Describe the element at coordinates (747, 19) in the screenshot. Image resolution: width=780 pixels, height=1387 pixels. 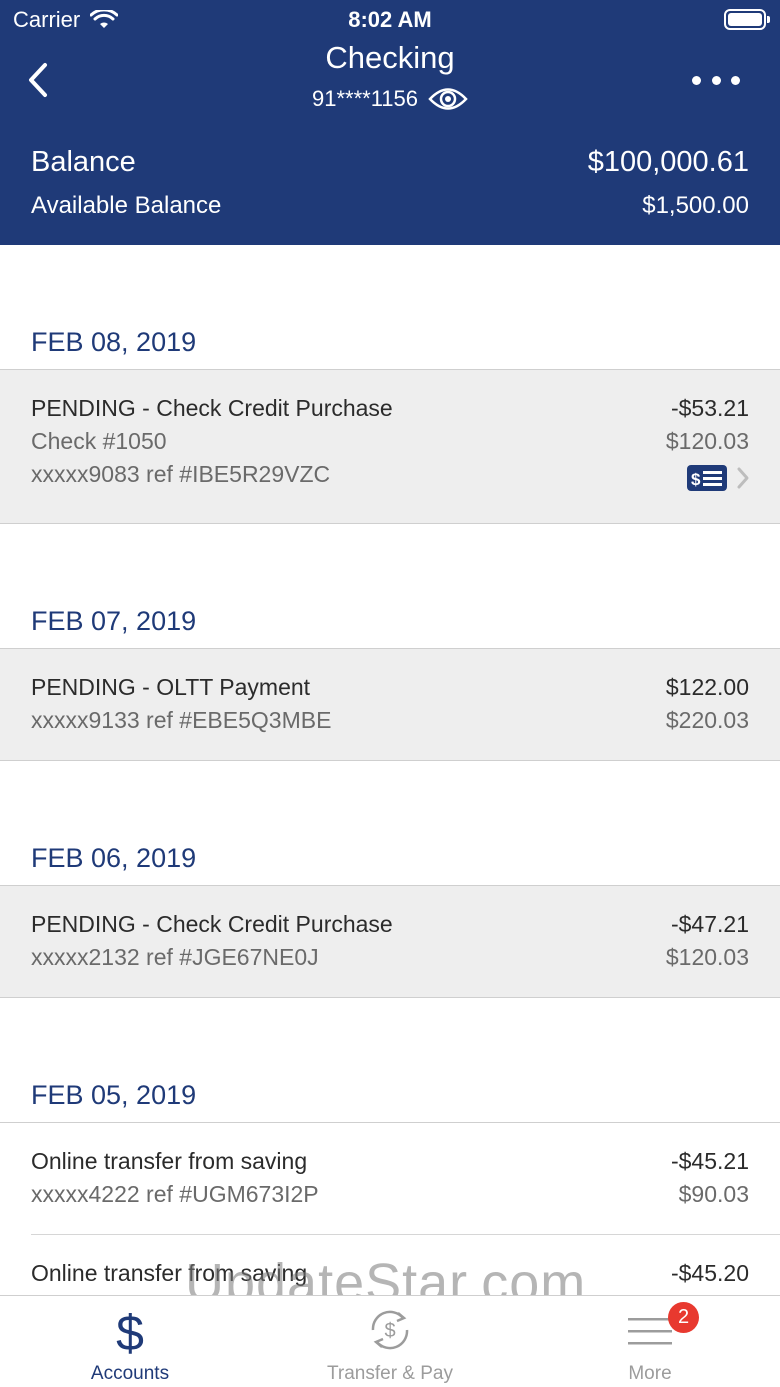
I see `battery-icon` at that location.